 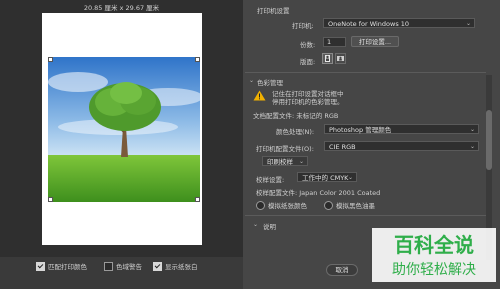 I want to click on simulate-black-ink-option: 模拟黑色油墨, so click(x=349, y=205).